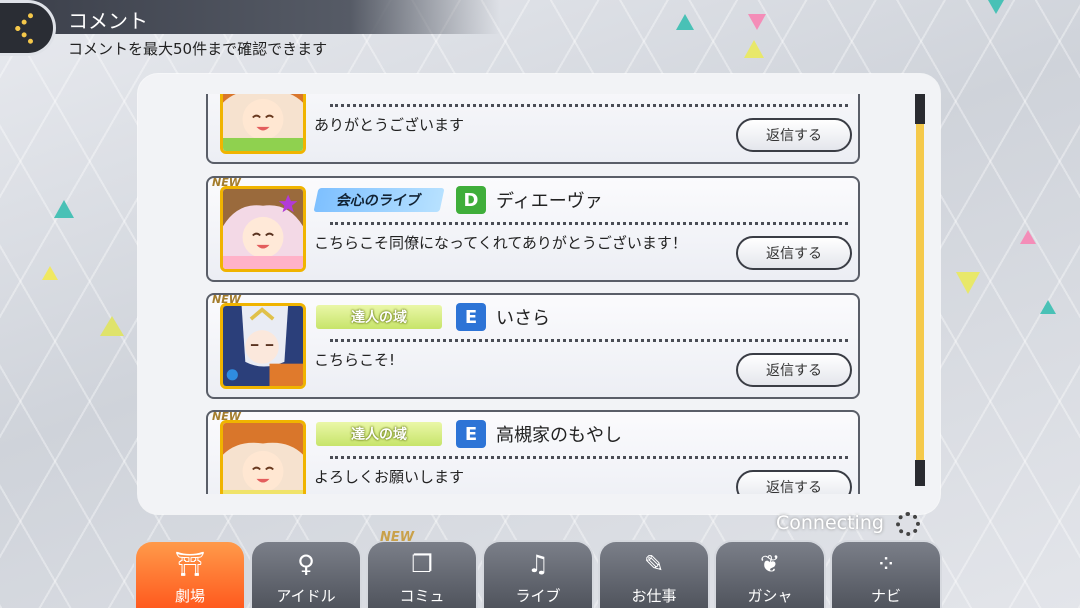 This screenshot has height=608, width=1080. I want to click on theater-icon: ⛩, so click(190, 564).